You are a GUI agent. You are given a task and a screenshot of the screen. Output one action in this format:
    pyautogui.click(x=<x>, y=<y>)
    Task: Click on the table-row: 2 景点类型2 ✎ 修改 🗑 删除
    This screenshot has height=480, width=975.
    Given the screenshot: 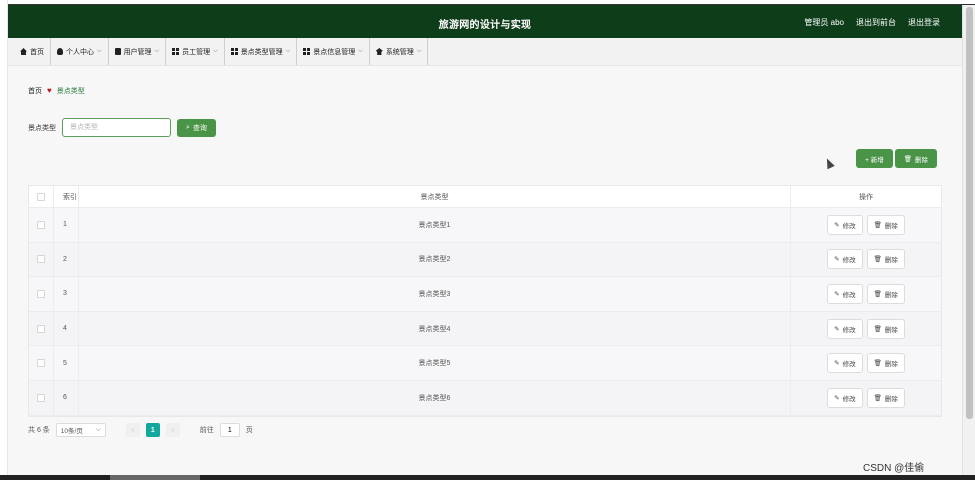 What is the action you would take?
    pyautogui.click(x=485, y=260)
    